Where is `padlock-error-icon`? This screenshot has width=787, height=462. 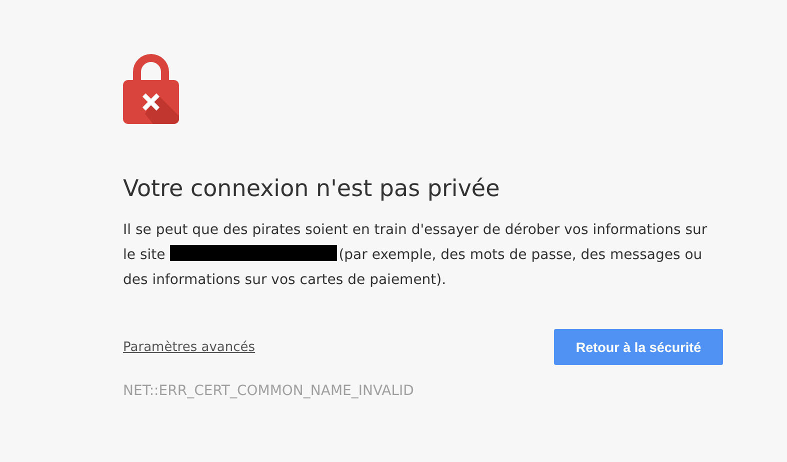
padlock-error-icon is located at coordinates (151, 88).